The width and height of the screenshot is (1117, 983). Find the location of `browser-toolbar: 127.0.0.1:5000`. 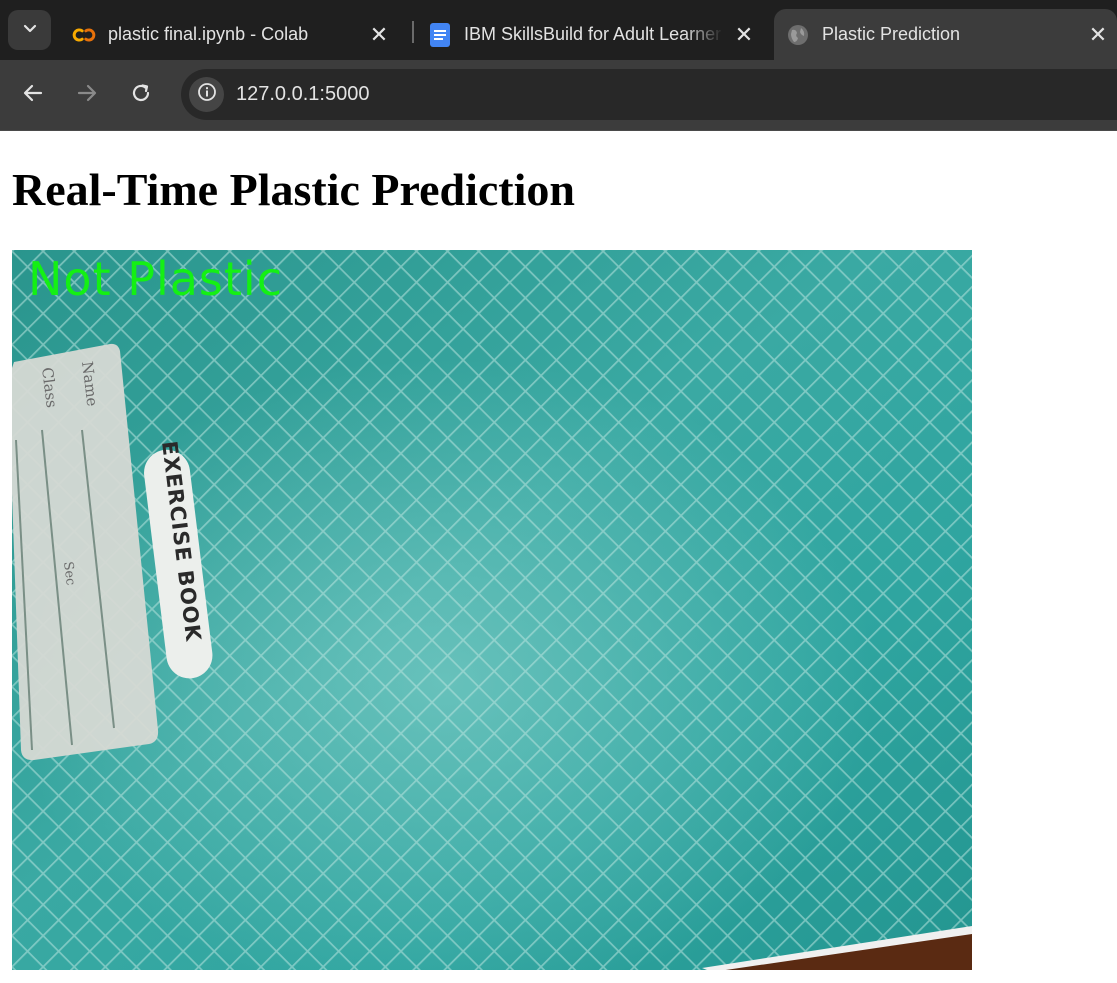

browser-toolbar: 127.0.0.1:5000 is located at coordinates (558, 95).